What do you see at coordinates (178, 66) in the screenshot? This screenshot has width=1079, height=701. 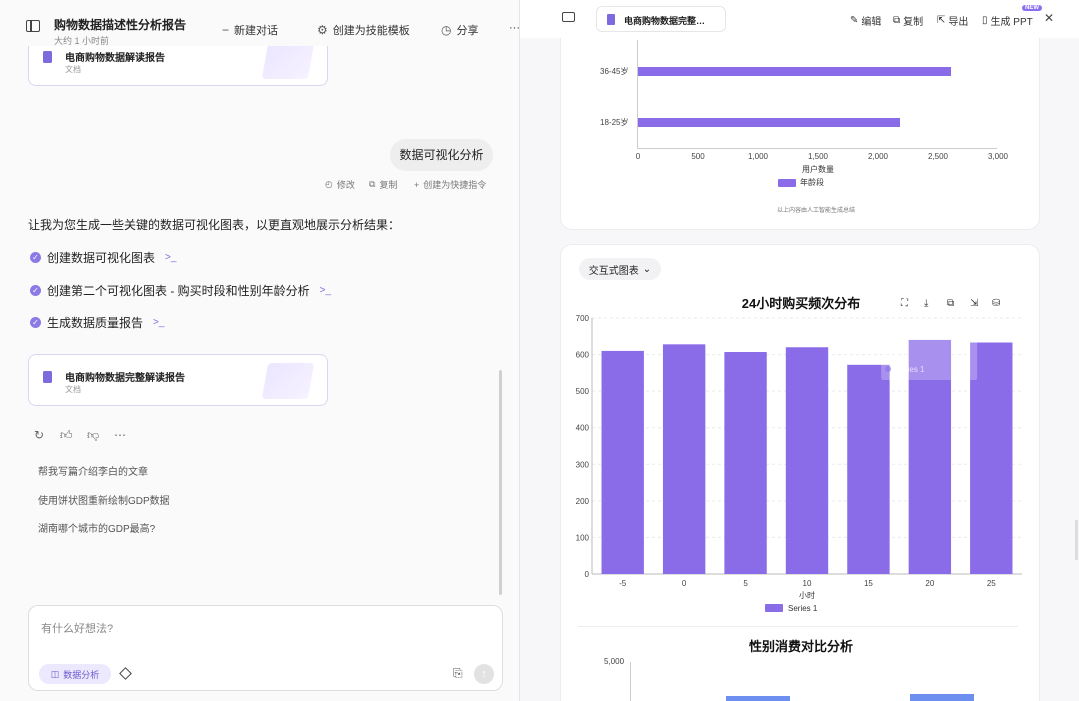 I see `doc-card-top: 电商购物数据解读报告 文档` at bounding box center [178, 66].